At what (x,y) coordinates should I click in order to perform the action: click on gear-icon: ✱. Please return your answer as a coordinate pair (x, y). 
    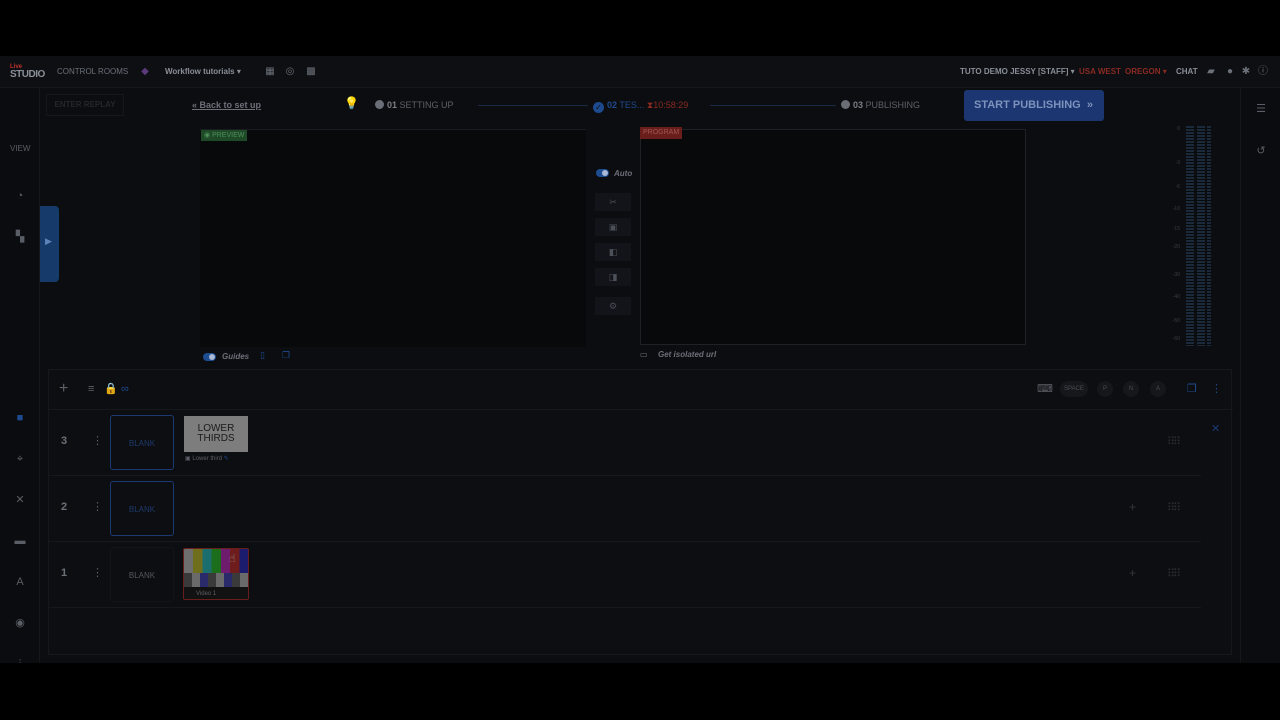
    Looking at the image, I should click on (1246, 72).